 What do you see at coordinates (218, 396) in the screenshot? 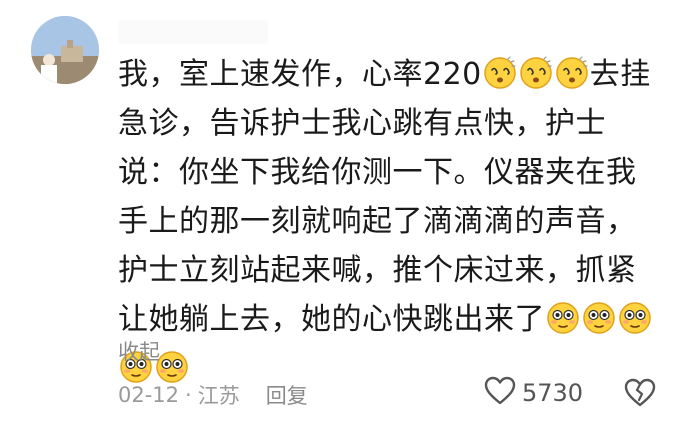
I see `comment-location: 江苏` at bounding box center [218, 396].